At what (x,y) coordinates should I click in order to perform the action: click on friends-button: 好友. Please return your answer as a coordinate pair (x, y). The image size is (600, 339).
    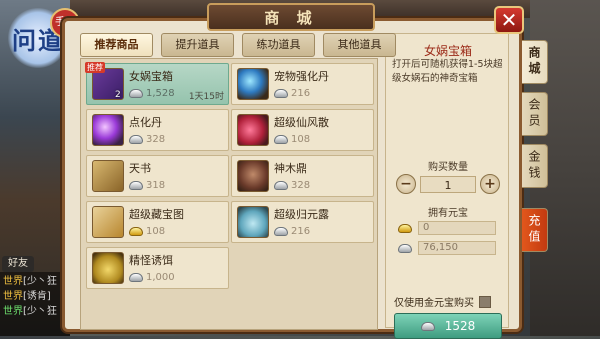
    Looking at the image, I should click on (18, 264).